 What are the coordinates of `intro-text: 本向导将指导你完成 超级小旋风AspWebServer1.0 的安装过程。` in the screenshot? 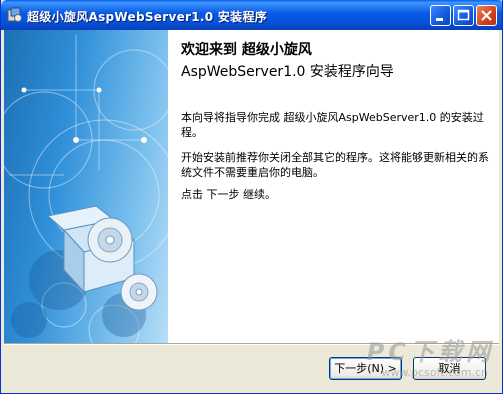 It's located at (332, 125).